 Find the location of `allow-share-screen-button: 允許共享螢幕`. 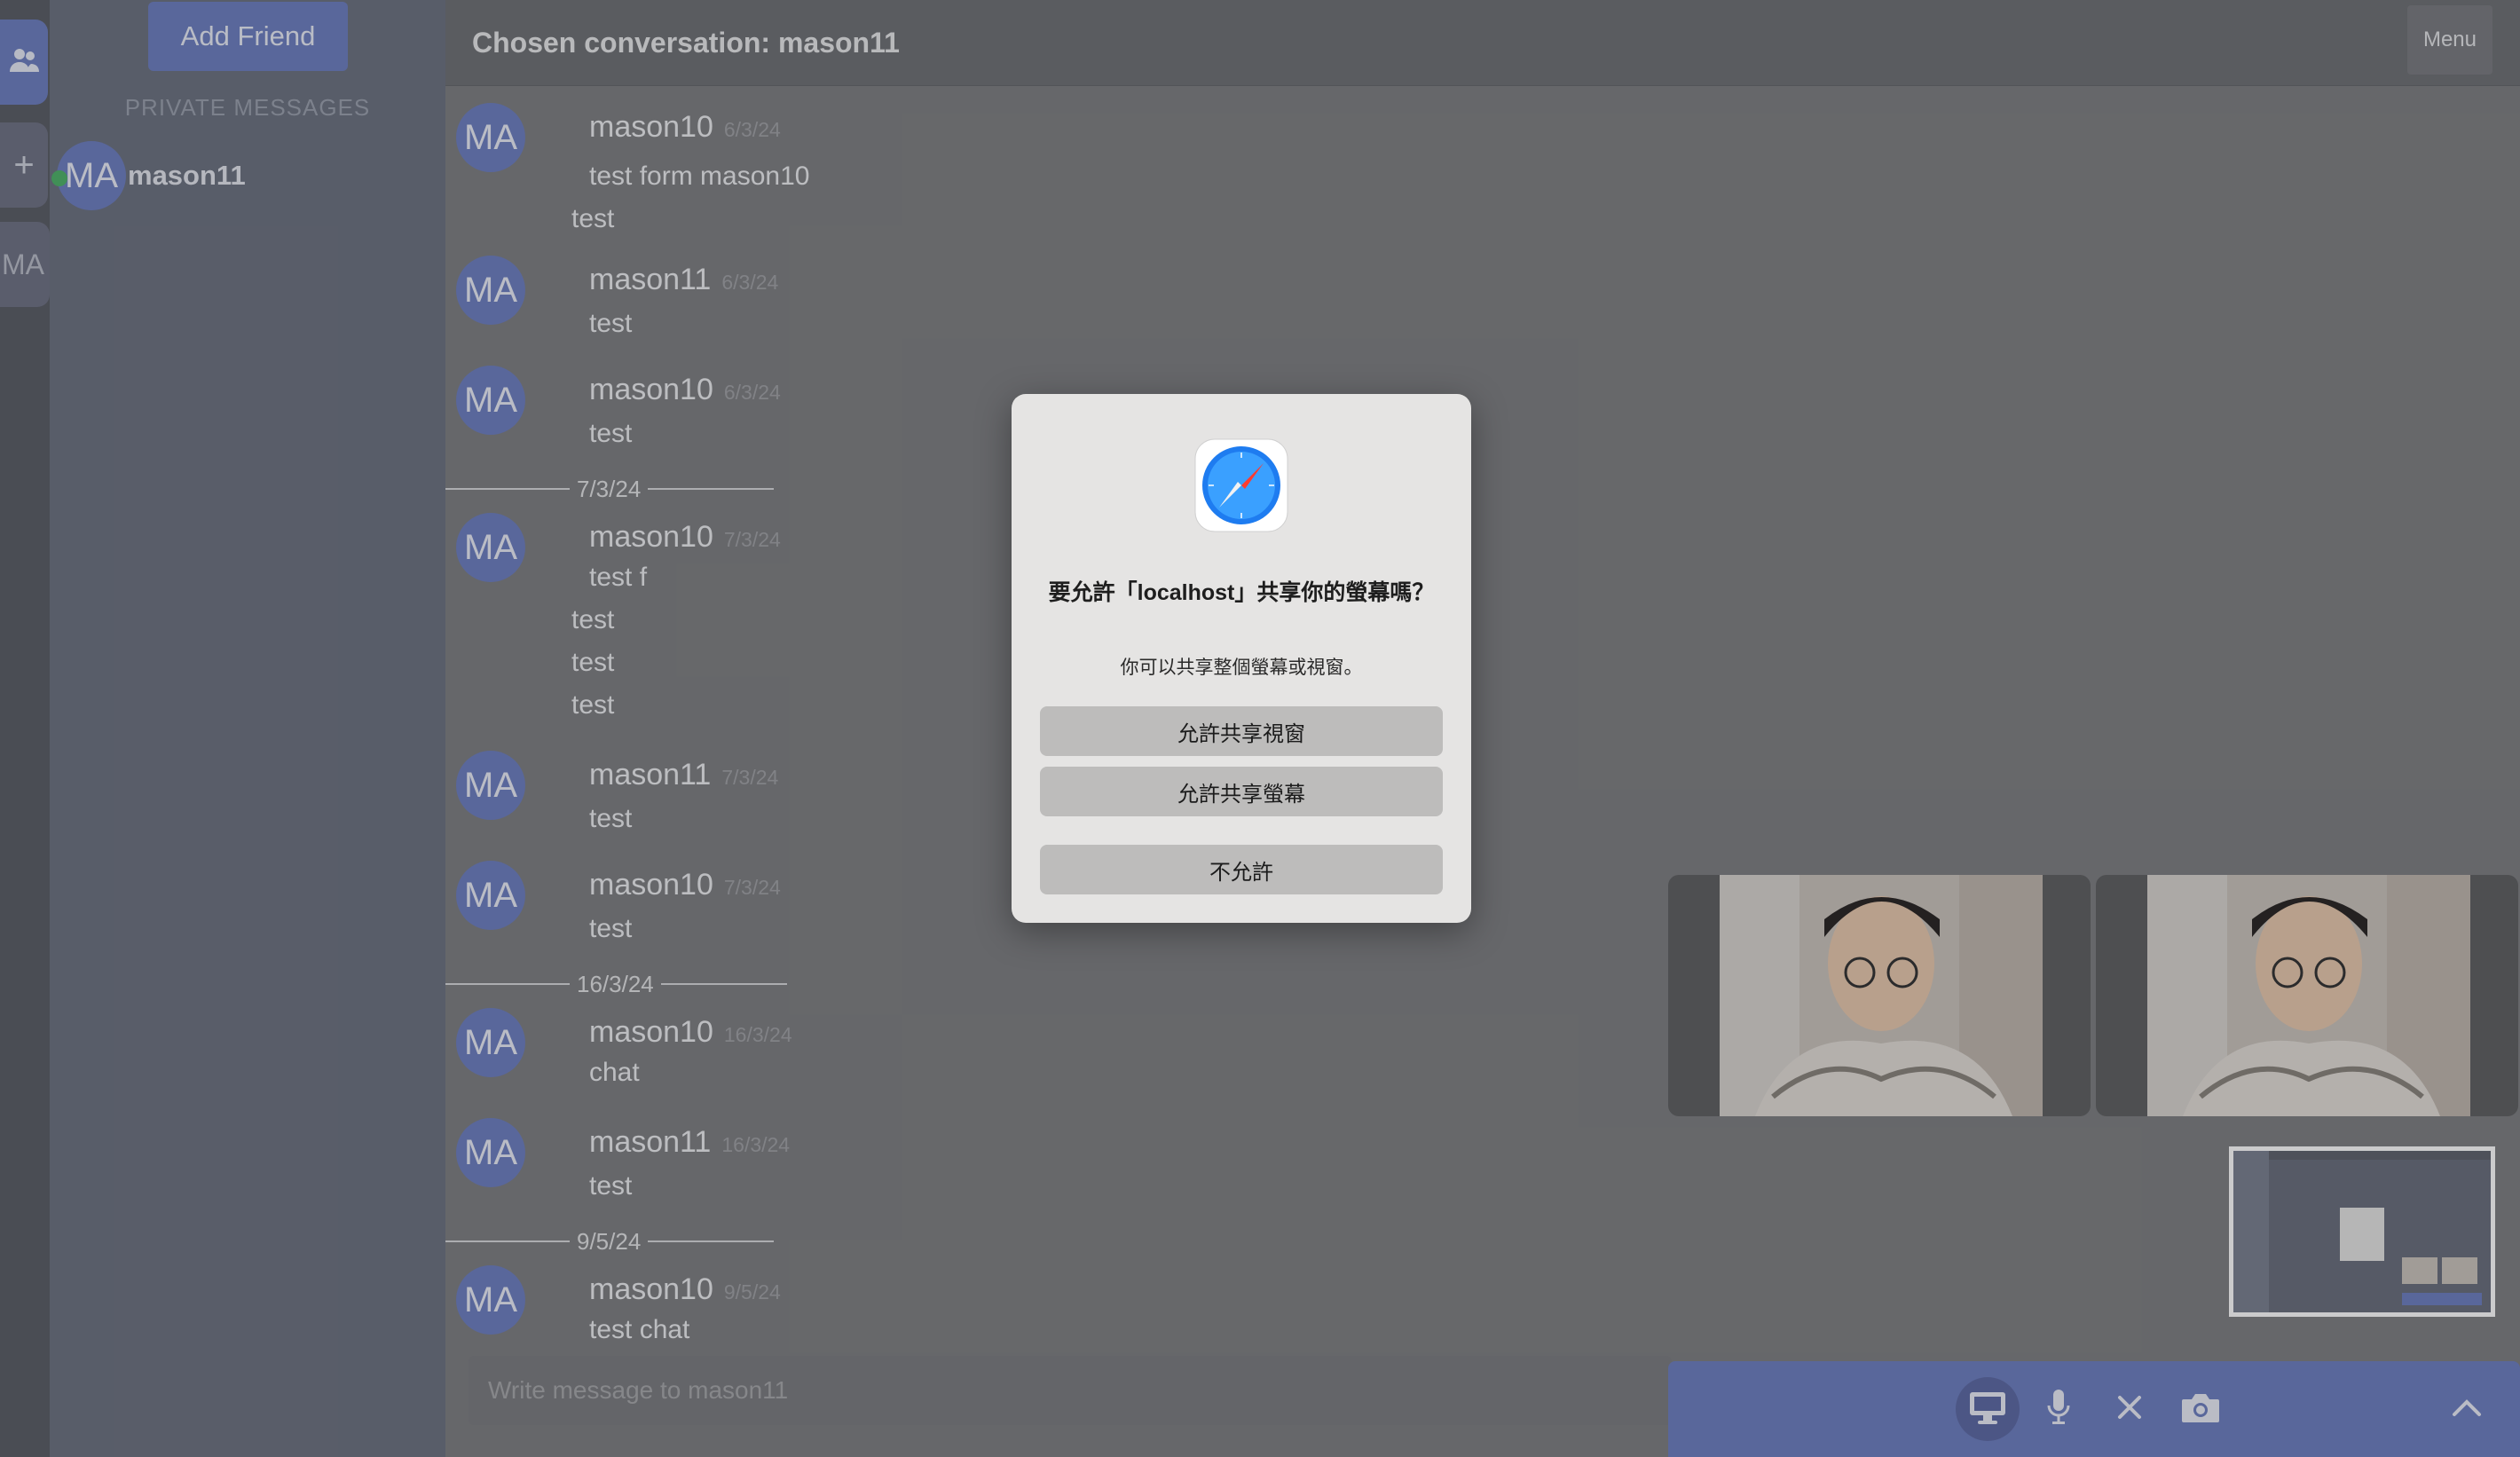

allow-share-screen-button: 允許共享螢幕 is located at coordinates (1242, 791).